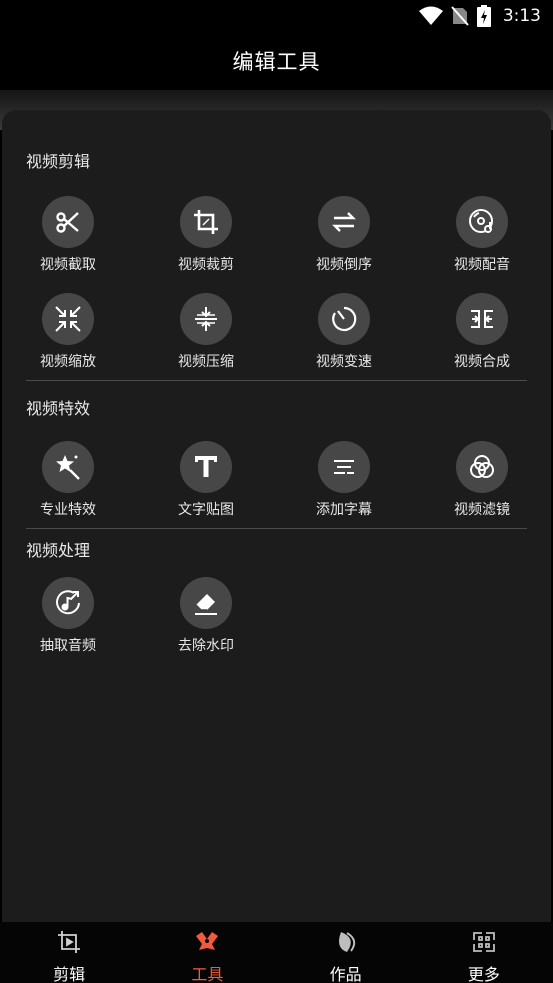  What do you see at coordinates (58, 408) in the screenshot?
I see `section-title-video-effects: 视频特效` at bounding box center [58, 408].